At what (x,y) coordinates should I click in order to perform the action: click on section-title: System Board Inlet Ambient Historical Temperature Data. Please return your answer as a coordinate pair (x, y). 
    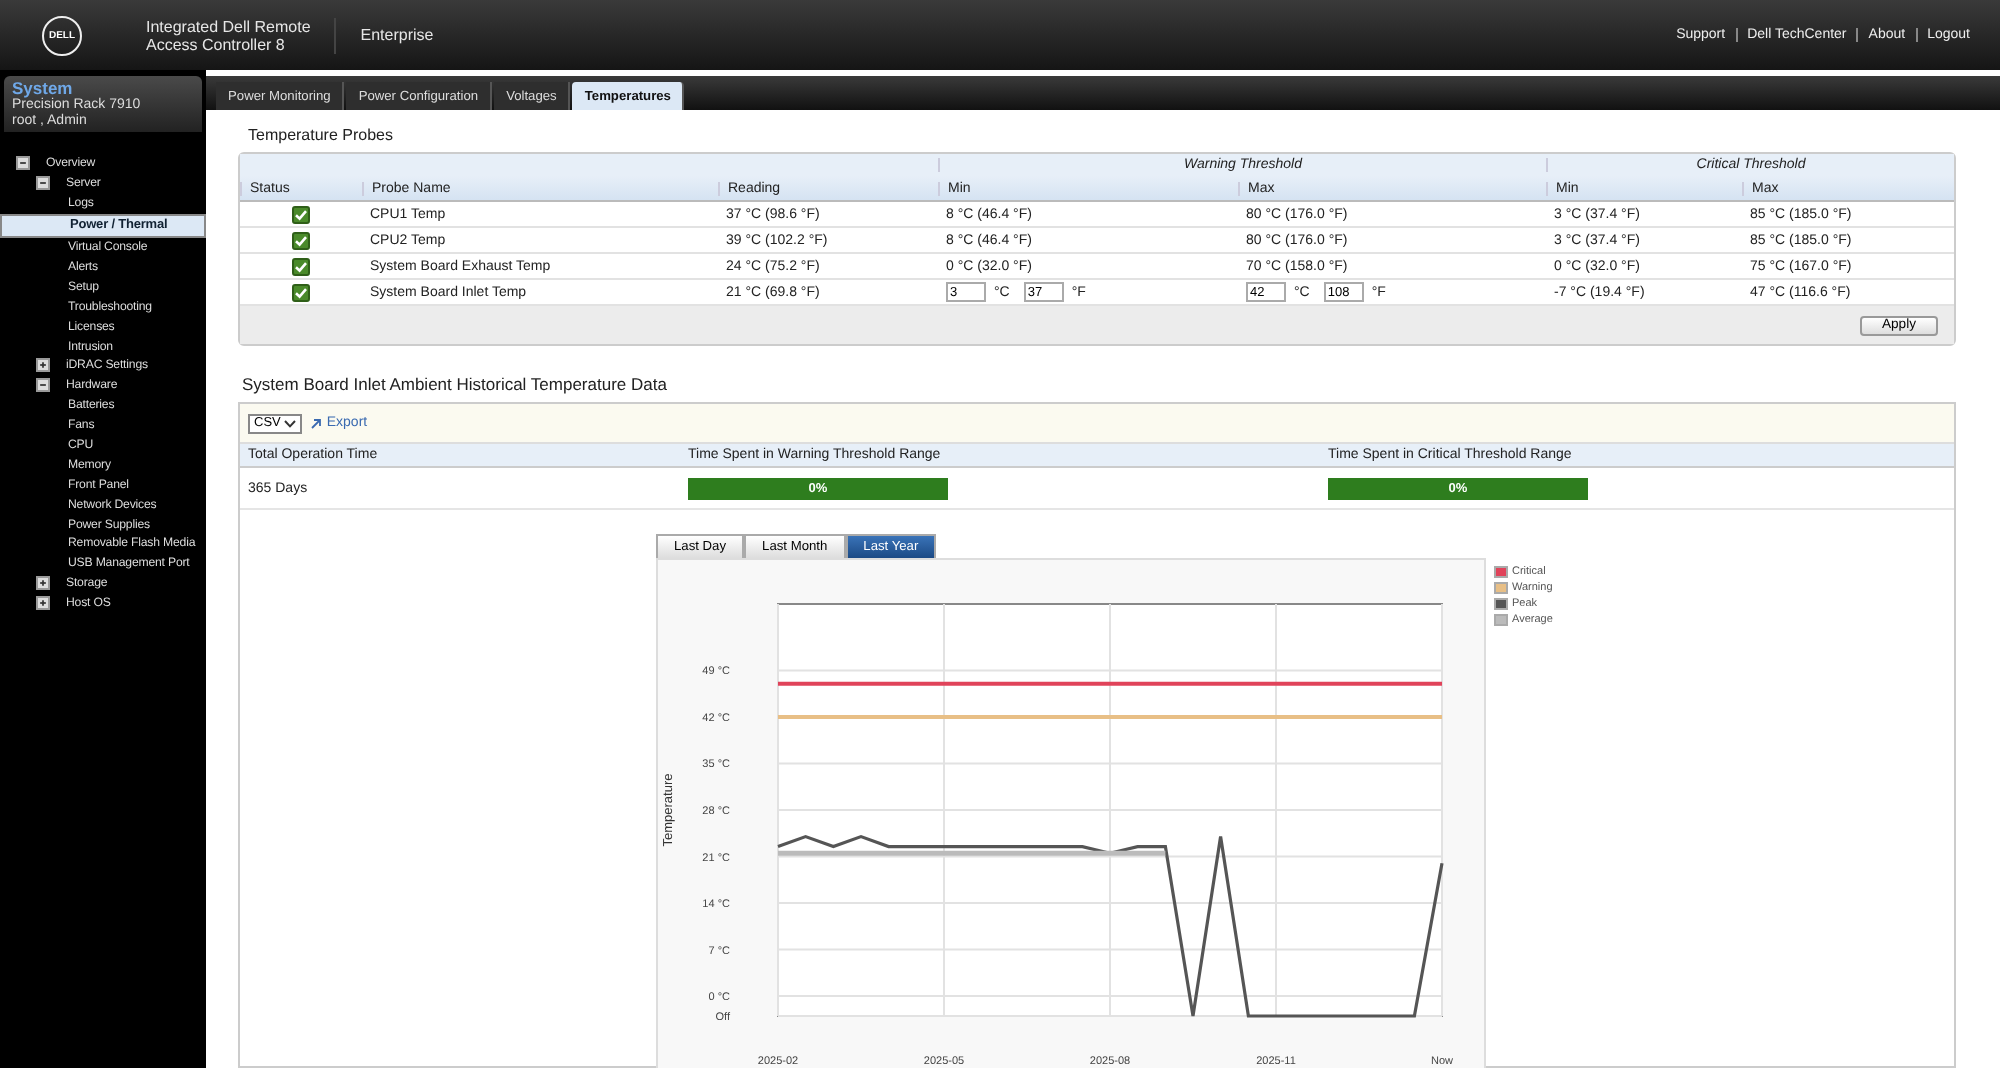
    Looking at the image, I should click on (455, 384).